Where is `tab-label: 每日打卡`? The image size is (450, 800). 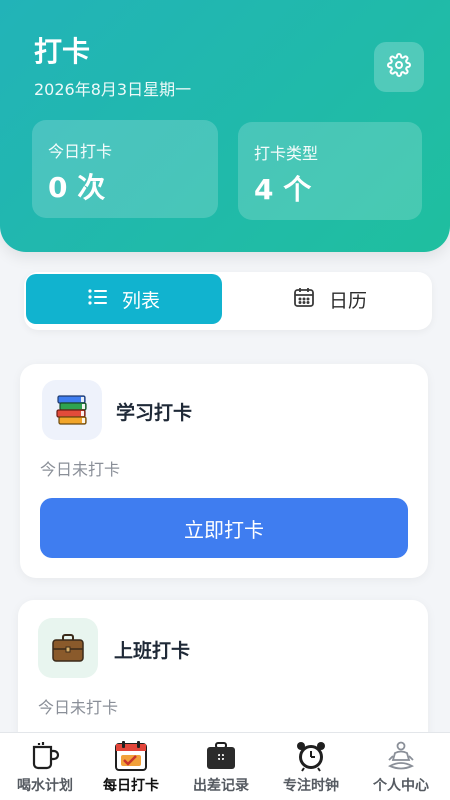
tab-label: 每日打卡 is located at coordinates (131, 786).